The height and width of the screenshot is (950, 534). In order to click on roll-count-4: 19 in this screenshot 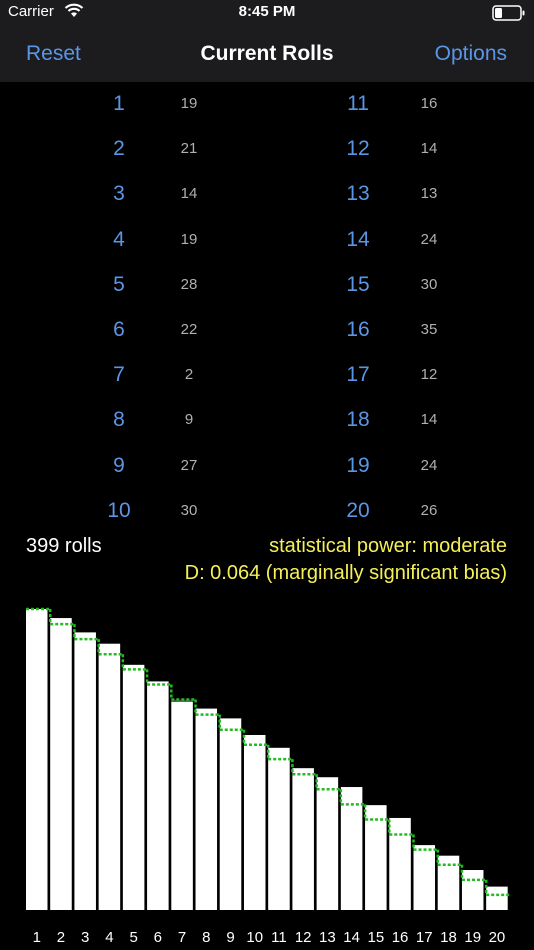, I will do `click(189, 239)`.